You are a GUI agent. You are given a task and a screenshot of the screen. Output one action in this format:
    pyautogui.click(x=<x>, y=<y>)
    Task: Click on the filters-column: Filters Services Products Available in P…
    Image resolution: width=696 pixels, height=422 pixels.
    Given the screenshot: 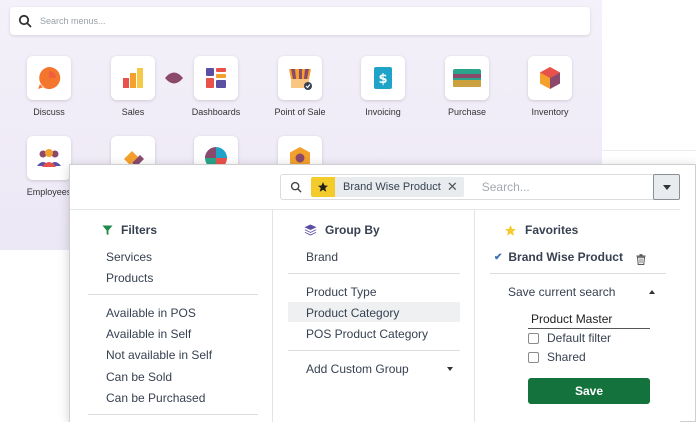 What is the action you would take?
    pyautogui.click(x=171, y=316)
    